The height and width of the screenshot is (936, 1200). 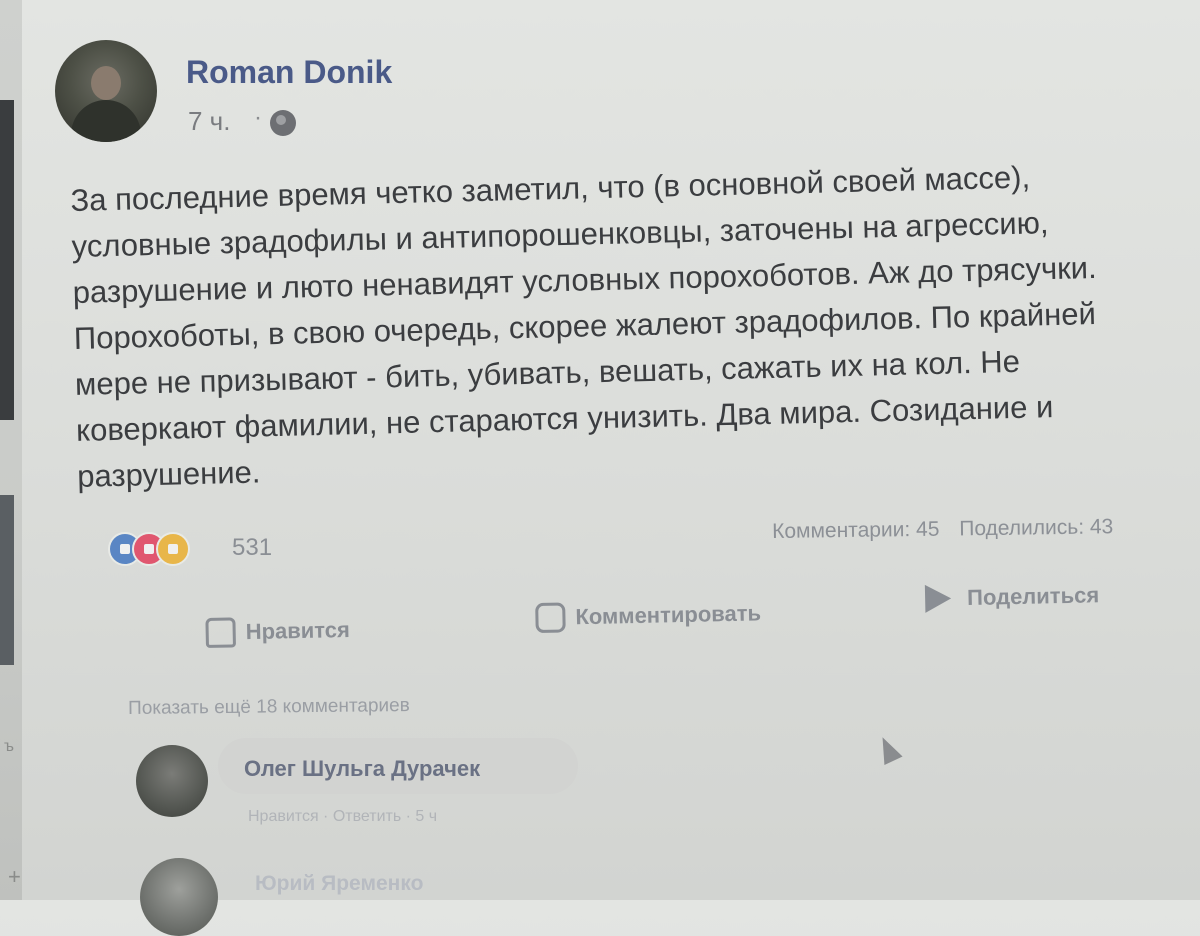 I want to click on like-button: Нравится, so click(x=277, y=631).